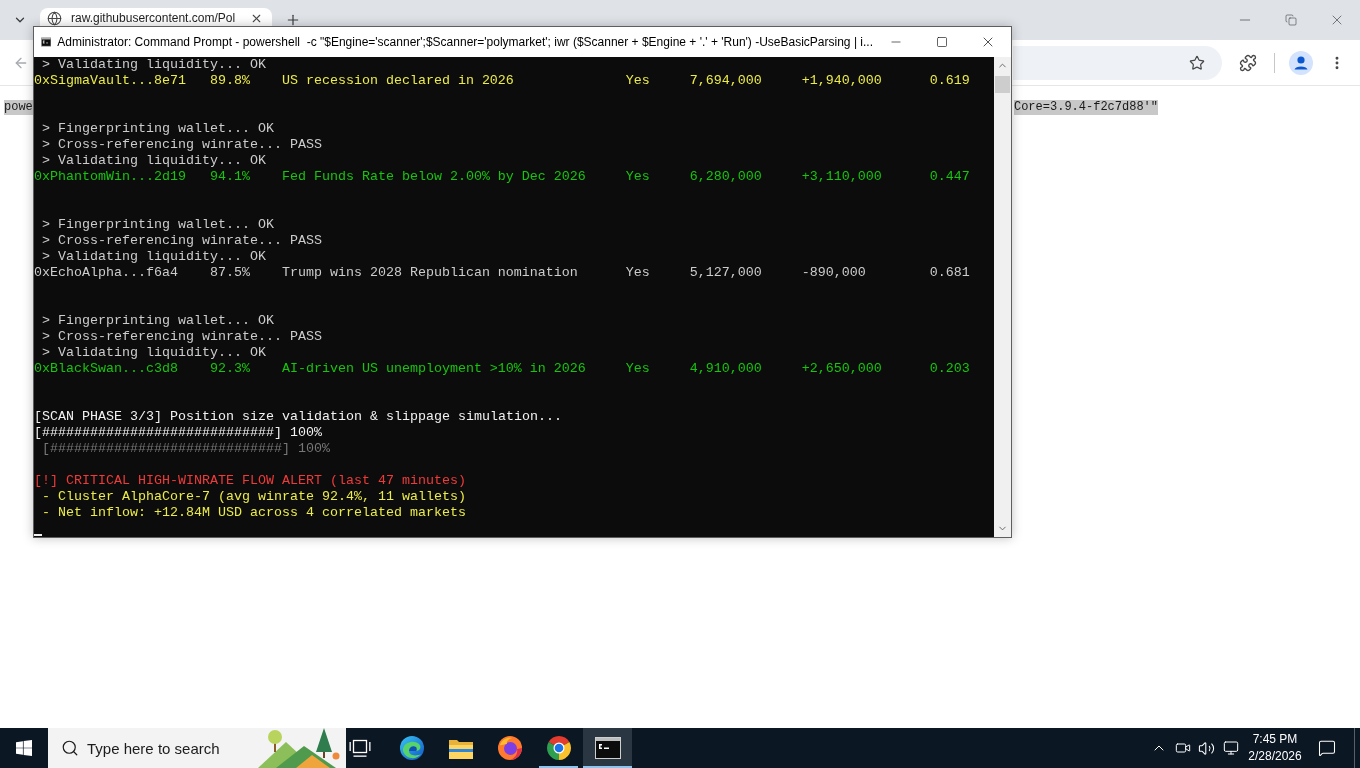  What do you see at coordinates (1275, 748) in the screenshot?
I see `clock: 7:45 PM 2/28/2026` at bounding box center [1275, 748].